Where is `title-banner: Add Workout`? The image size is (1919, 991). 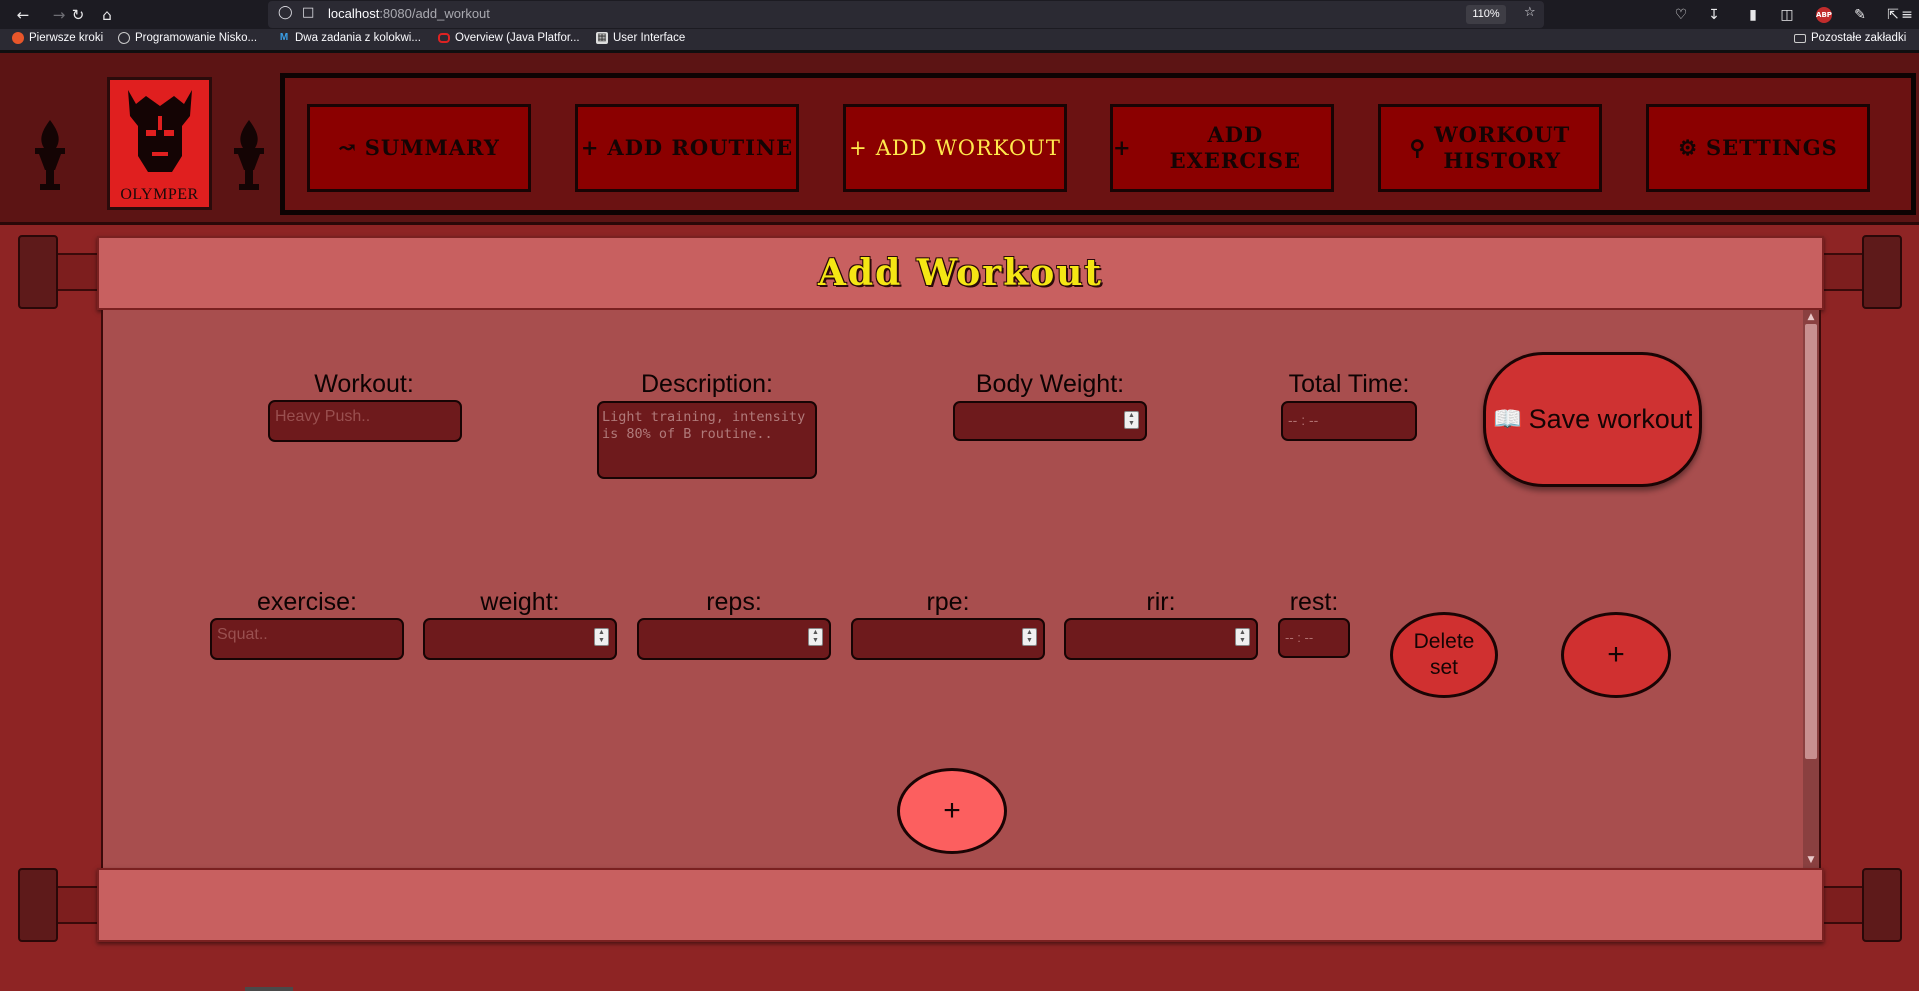
title-banner: Add Workout is located at coordinates (960, 273).